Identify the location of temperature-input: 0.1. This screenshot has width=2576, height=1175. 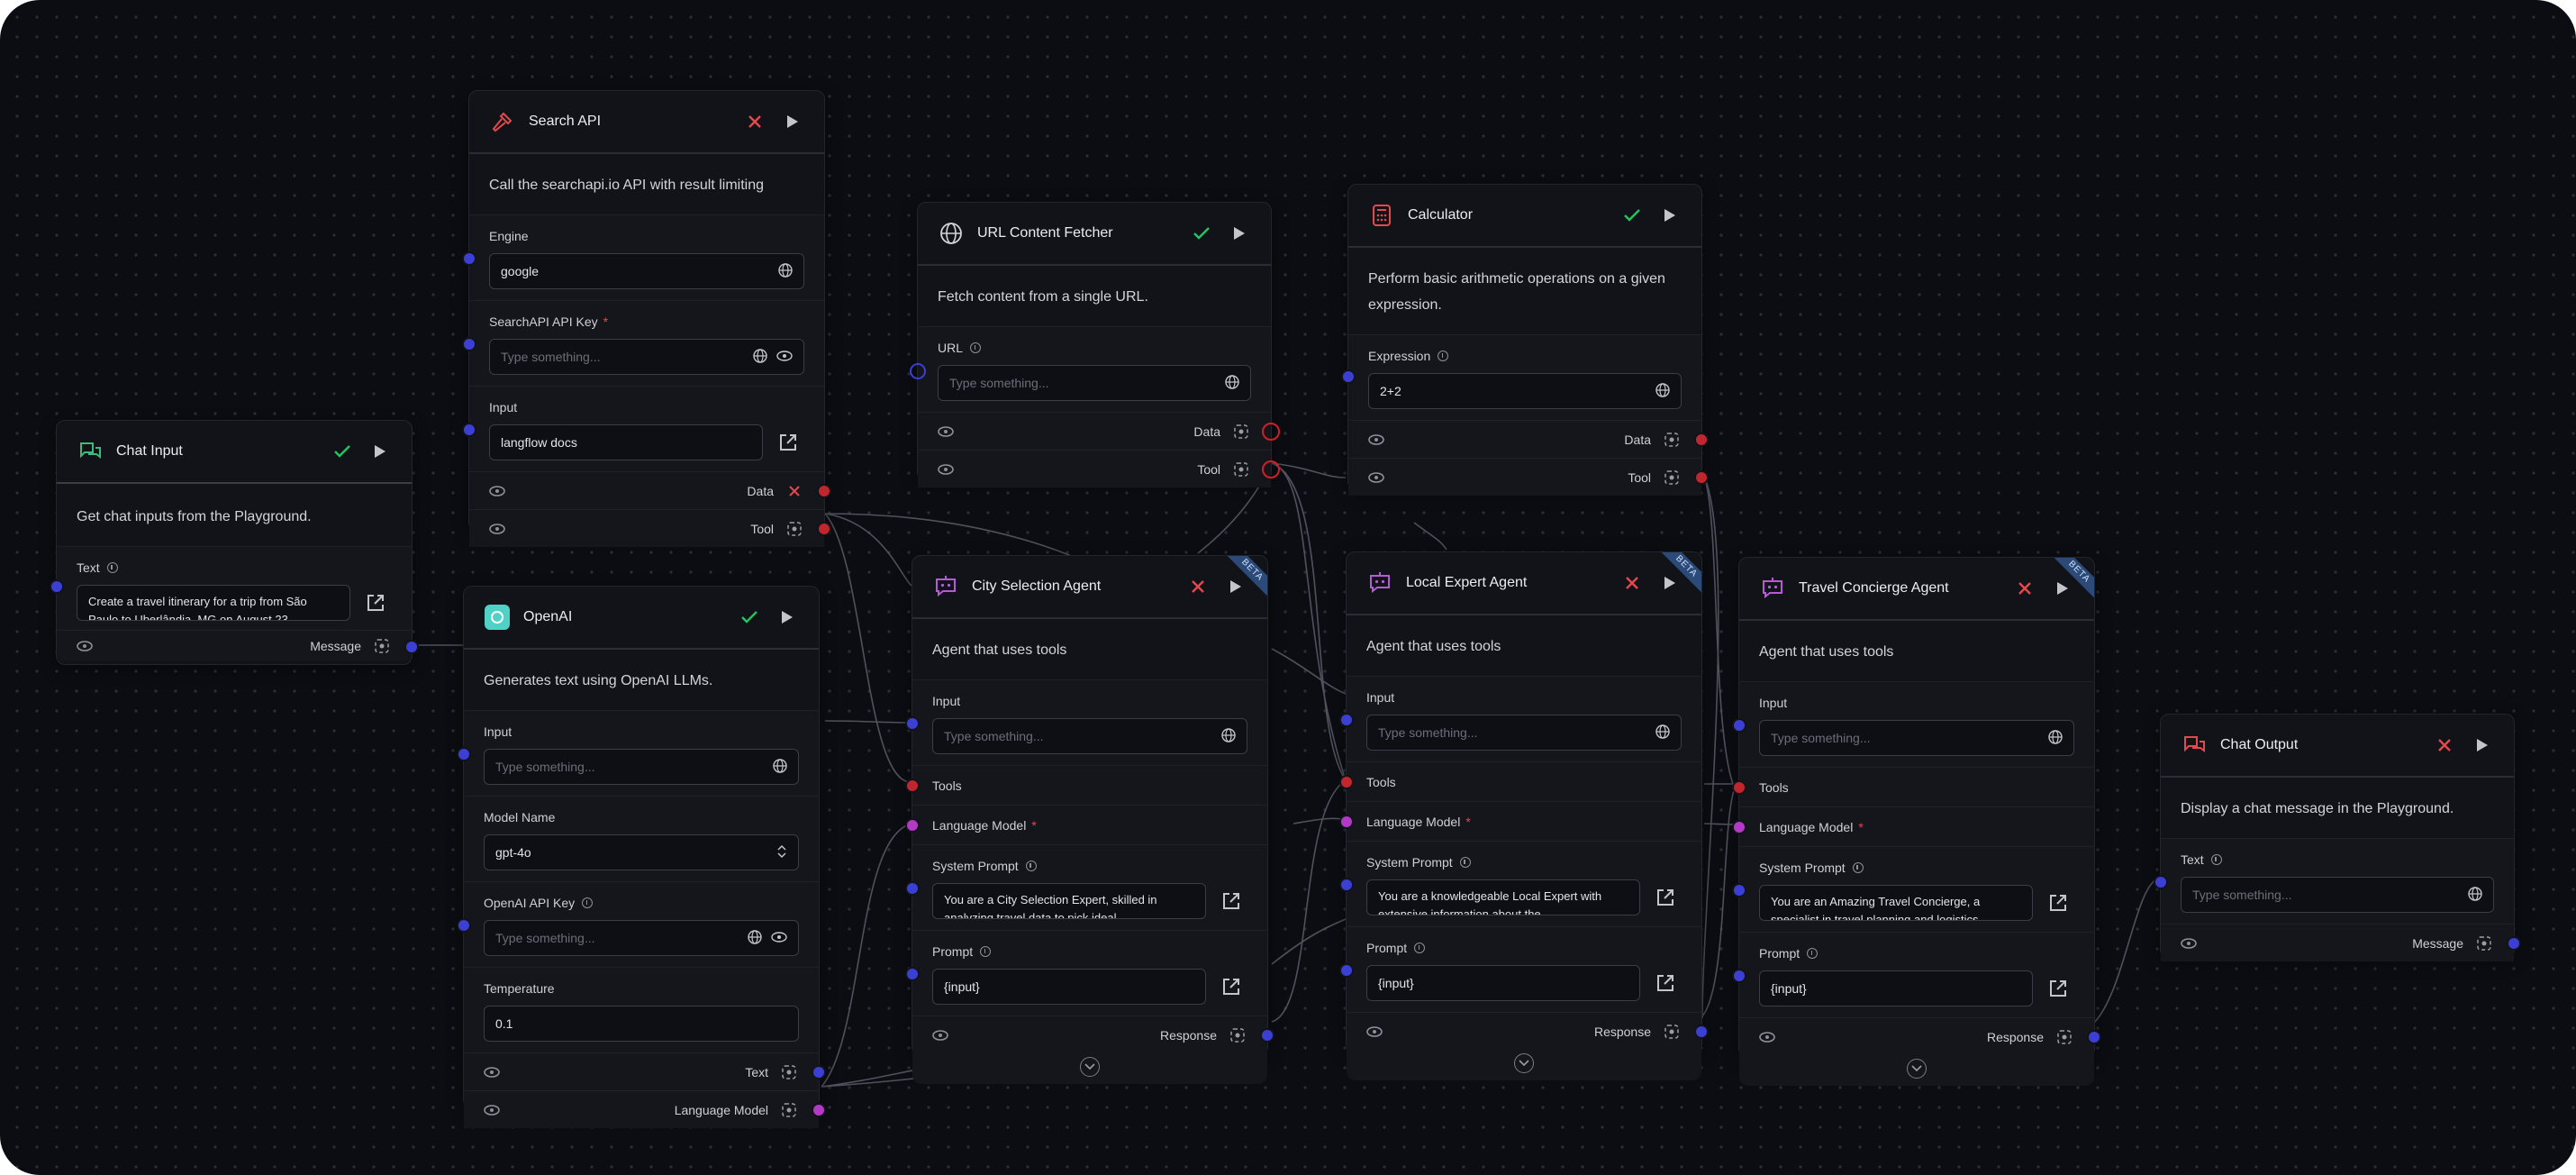
(641, 1024).